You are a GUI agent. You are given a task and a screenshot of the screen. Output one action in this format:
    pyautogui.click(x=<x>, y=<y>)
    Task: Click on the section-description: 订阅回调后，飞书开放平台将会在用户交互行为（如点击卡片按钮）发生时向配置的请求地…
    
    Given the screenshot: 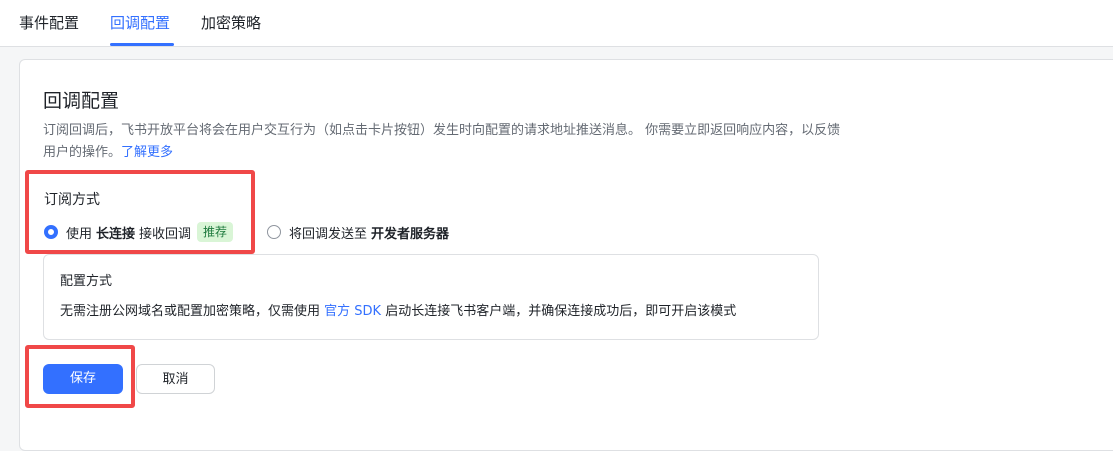 What is the action you would take?
    pyautogui.click(x=445, y=142)
    